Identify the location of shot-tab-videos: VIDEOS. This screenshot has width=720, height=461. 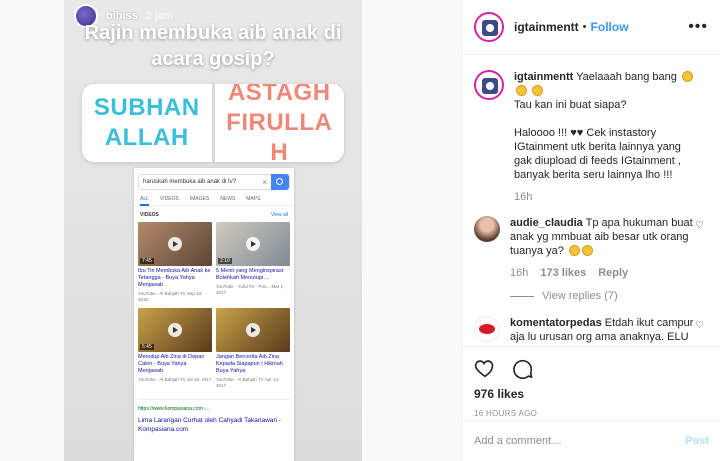
(169, 199).